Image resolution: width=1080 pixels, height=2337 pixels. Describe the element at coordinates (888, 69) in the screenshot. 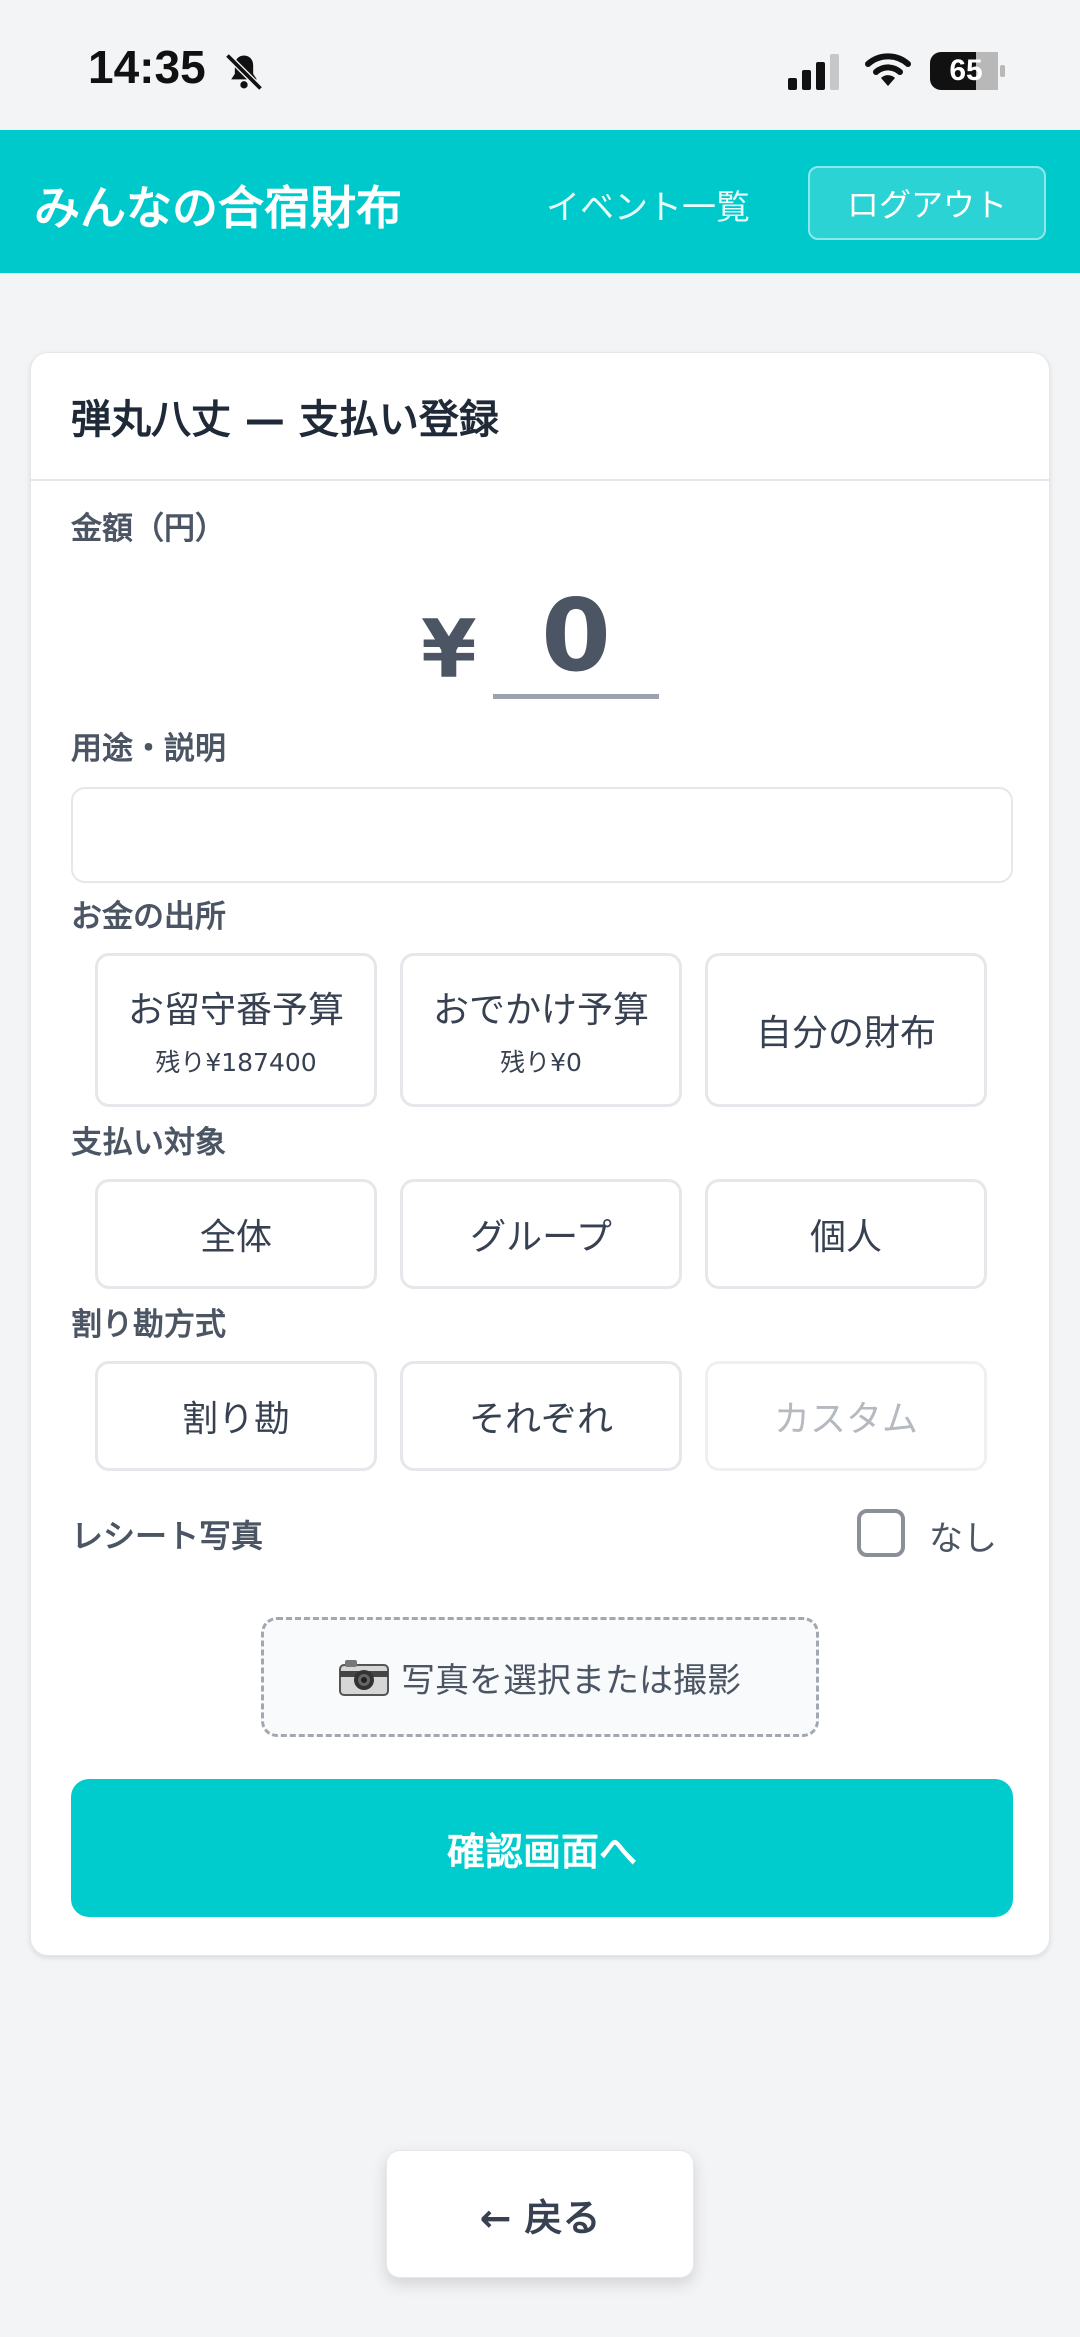

I see `wifi-icon` at that location.